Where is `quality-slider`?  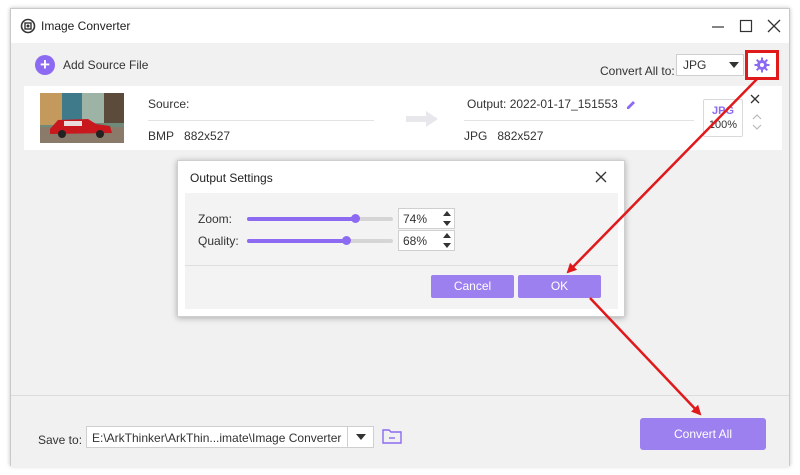
quality-slider is located at coordinates (320, 240).